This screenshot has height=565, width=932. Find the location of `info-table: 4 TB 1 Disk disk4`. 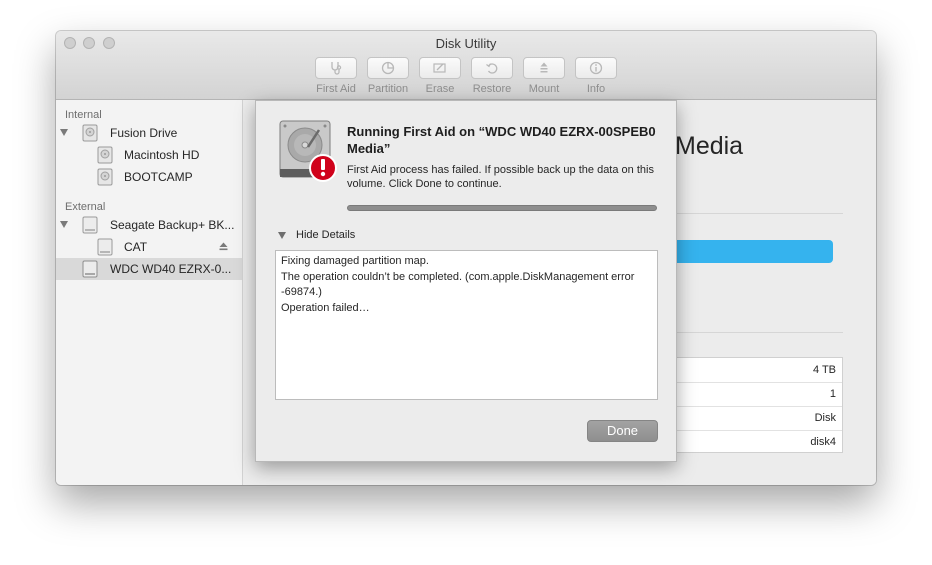

info-table: 4 TB 1 Disk disk4 is located at coordinates (758, 405).